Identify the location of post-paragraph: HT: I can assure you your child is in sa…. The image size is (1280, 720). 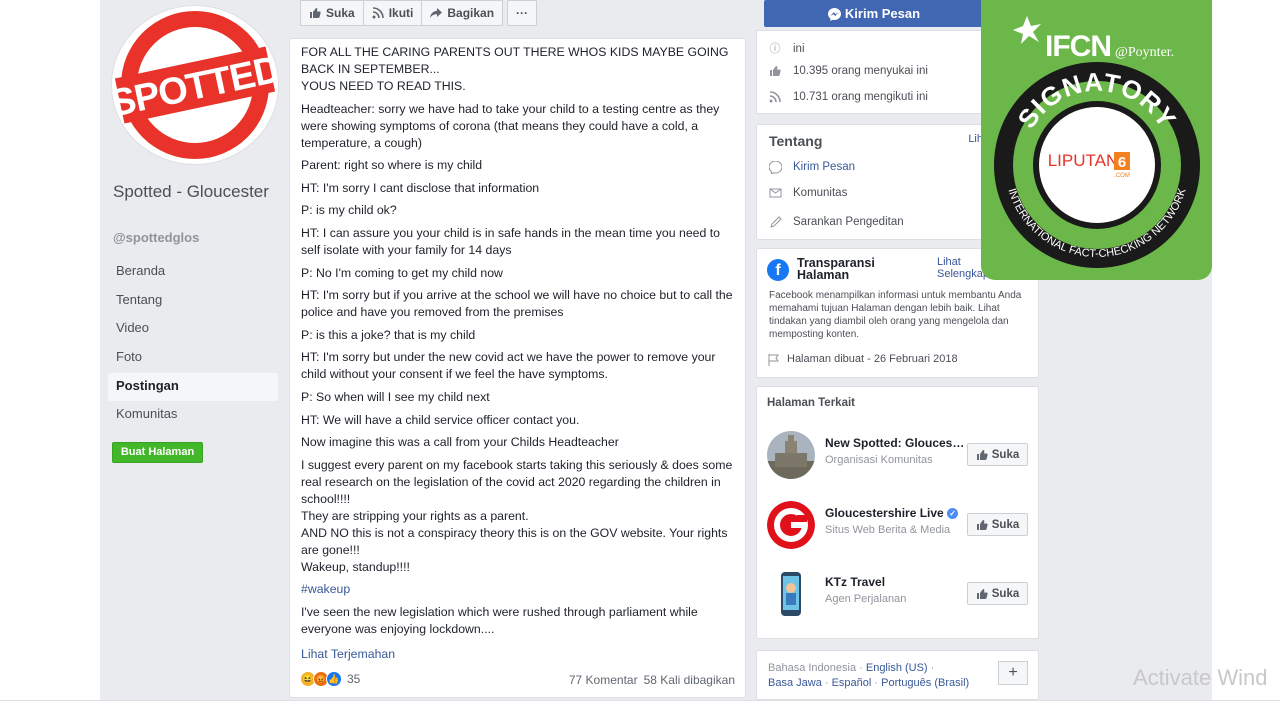
(511, 241).